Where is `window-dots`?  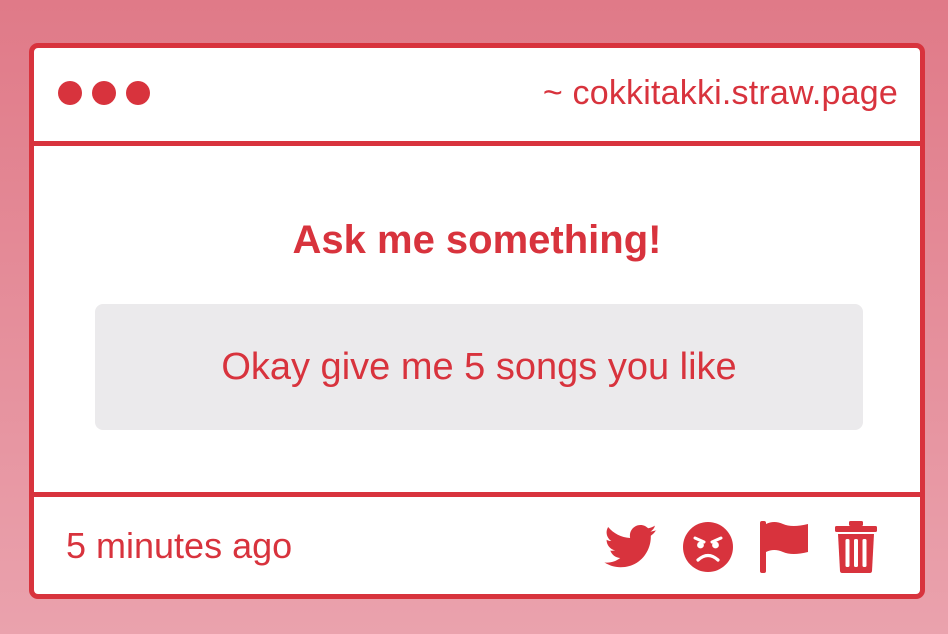 window-dots is located at coordinates (104, 93).